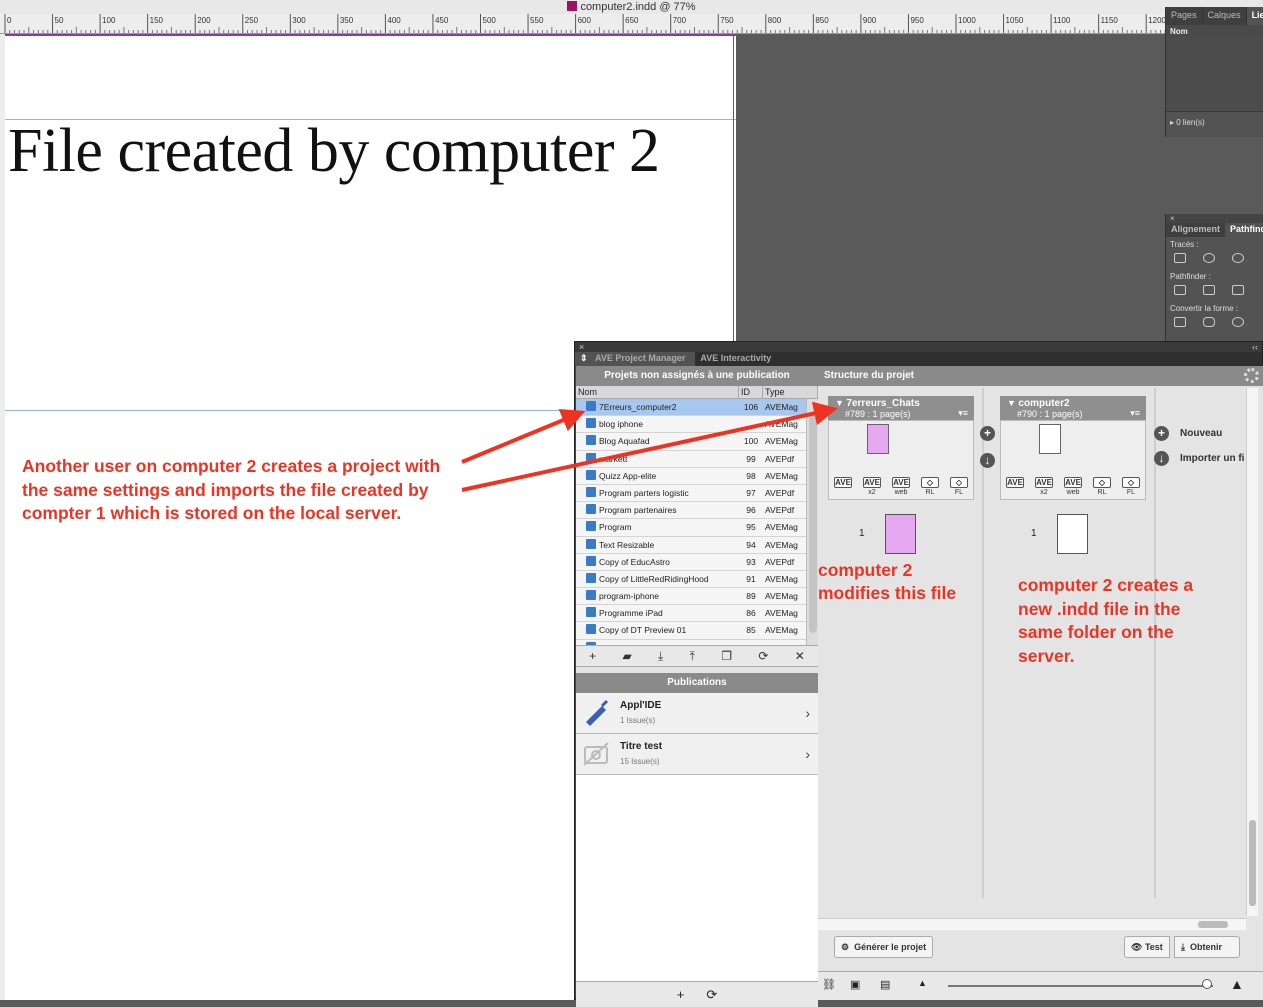 This screenshot has height=1007, width=1263. Describe the element at coordinates (697, 713) in the screenshot. I see `publication-item: Appl'IDE 1 Issue(s) ›` at that location.